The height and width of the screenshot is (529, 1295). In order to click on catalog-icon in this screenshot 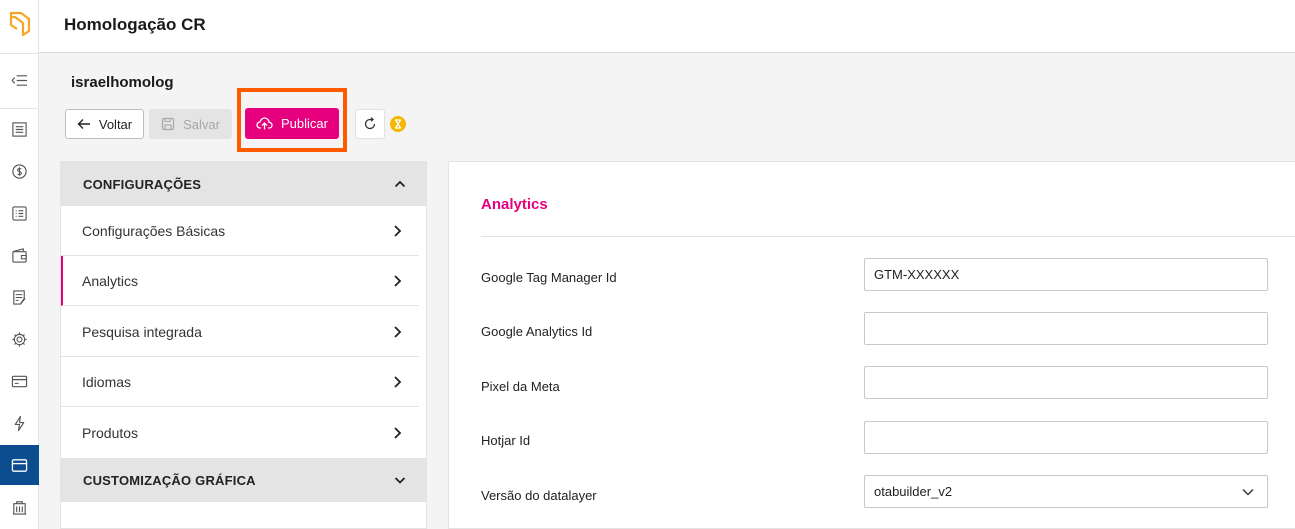, I will do `click(19, 129)`.